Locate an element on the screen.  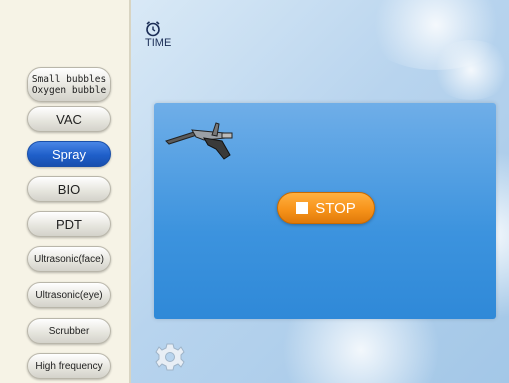
stop-label: STOP is located at coordinates (335, 208).